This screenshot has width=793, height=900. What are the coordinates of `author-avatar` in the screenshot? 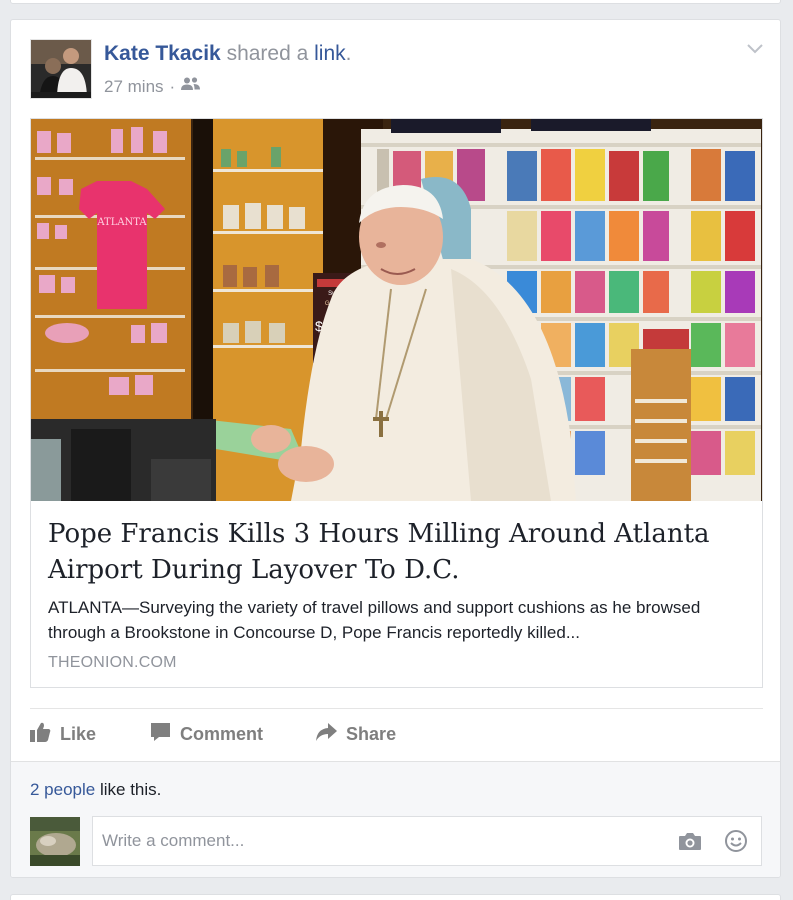 It's located at (61, 69).